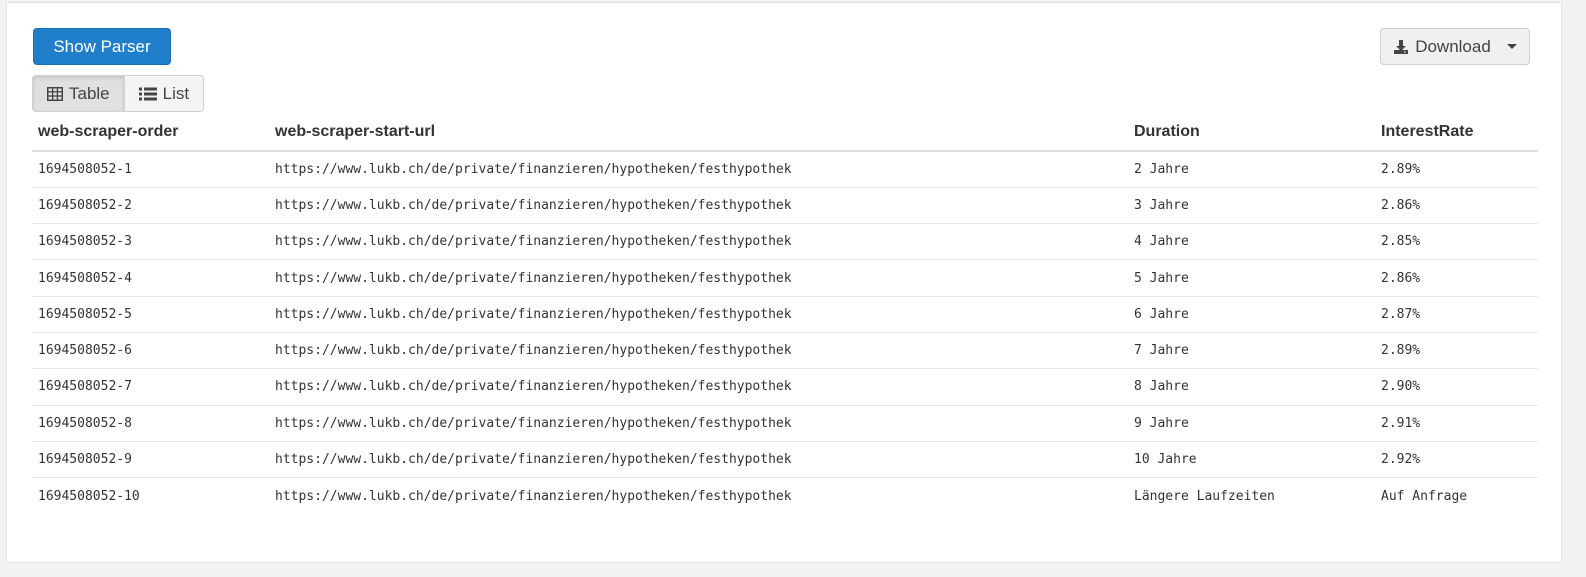 The image size is (1586, 577). I want to click on download-button: Download, so click(1455, 46).